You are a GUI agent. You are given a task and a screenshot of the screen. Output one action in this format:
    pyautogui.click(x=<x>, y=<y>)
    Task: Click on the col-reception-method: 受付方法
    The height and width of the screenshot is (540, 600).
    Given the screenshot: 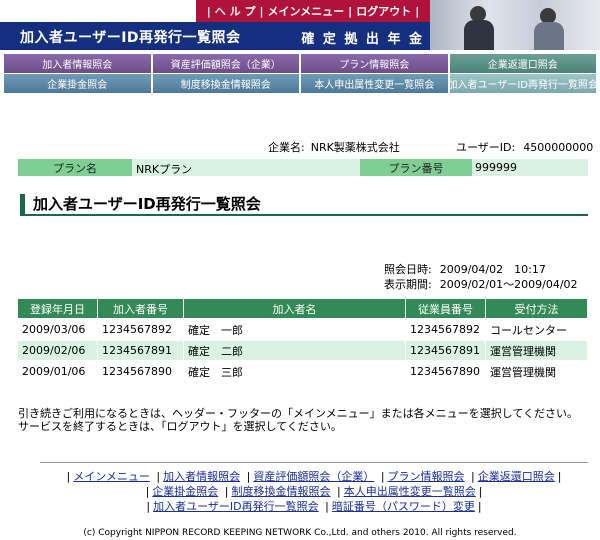 What is the action you would take?
    pyautogui.click(x=537, y=308)
    